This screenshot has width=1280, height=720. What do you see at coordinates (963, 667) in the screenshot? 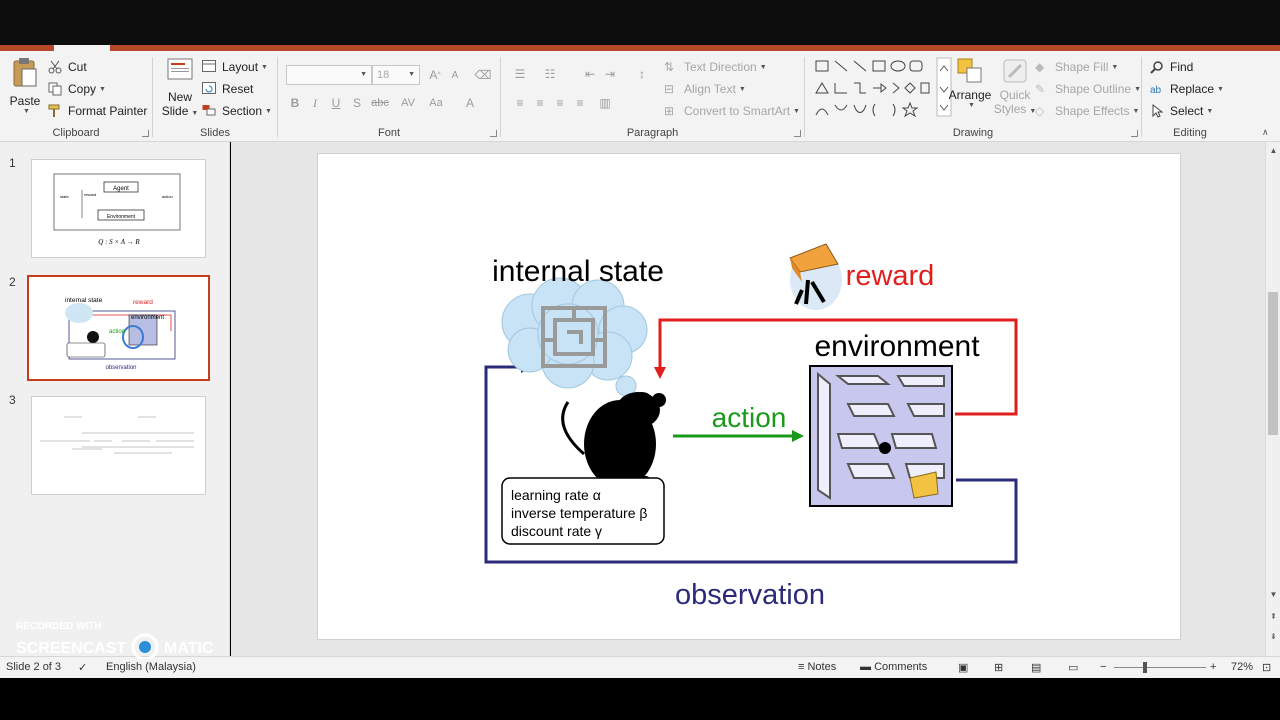
I see `normal-view-icon: ▣` at bounding box center [963, 667].